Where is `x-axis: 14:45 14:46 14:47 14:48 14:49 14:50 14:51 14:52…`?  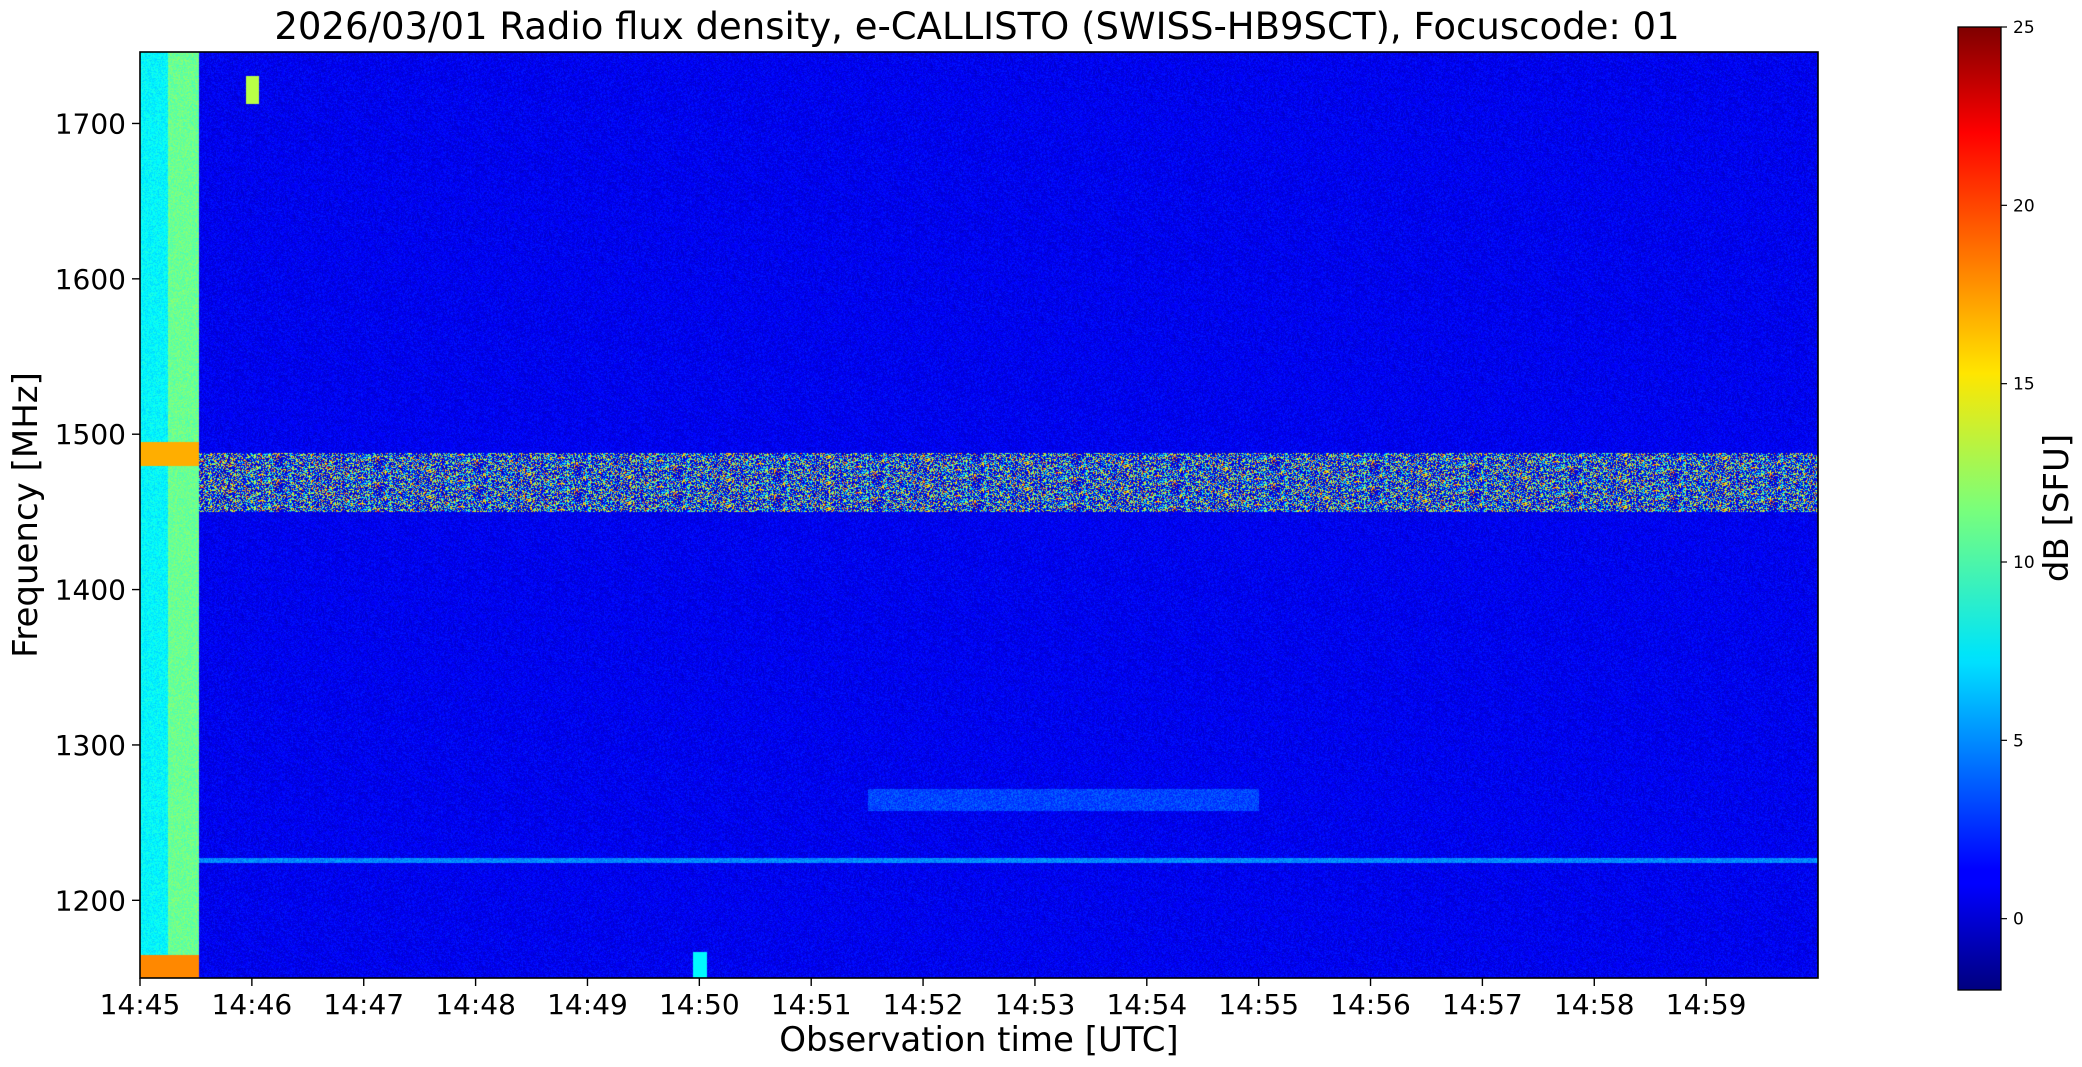
x-axis: 14:45 14:46 14:47 14:48 14:49 14:50 14:51 14:52… is located at coordinates (923, 999).